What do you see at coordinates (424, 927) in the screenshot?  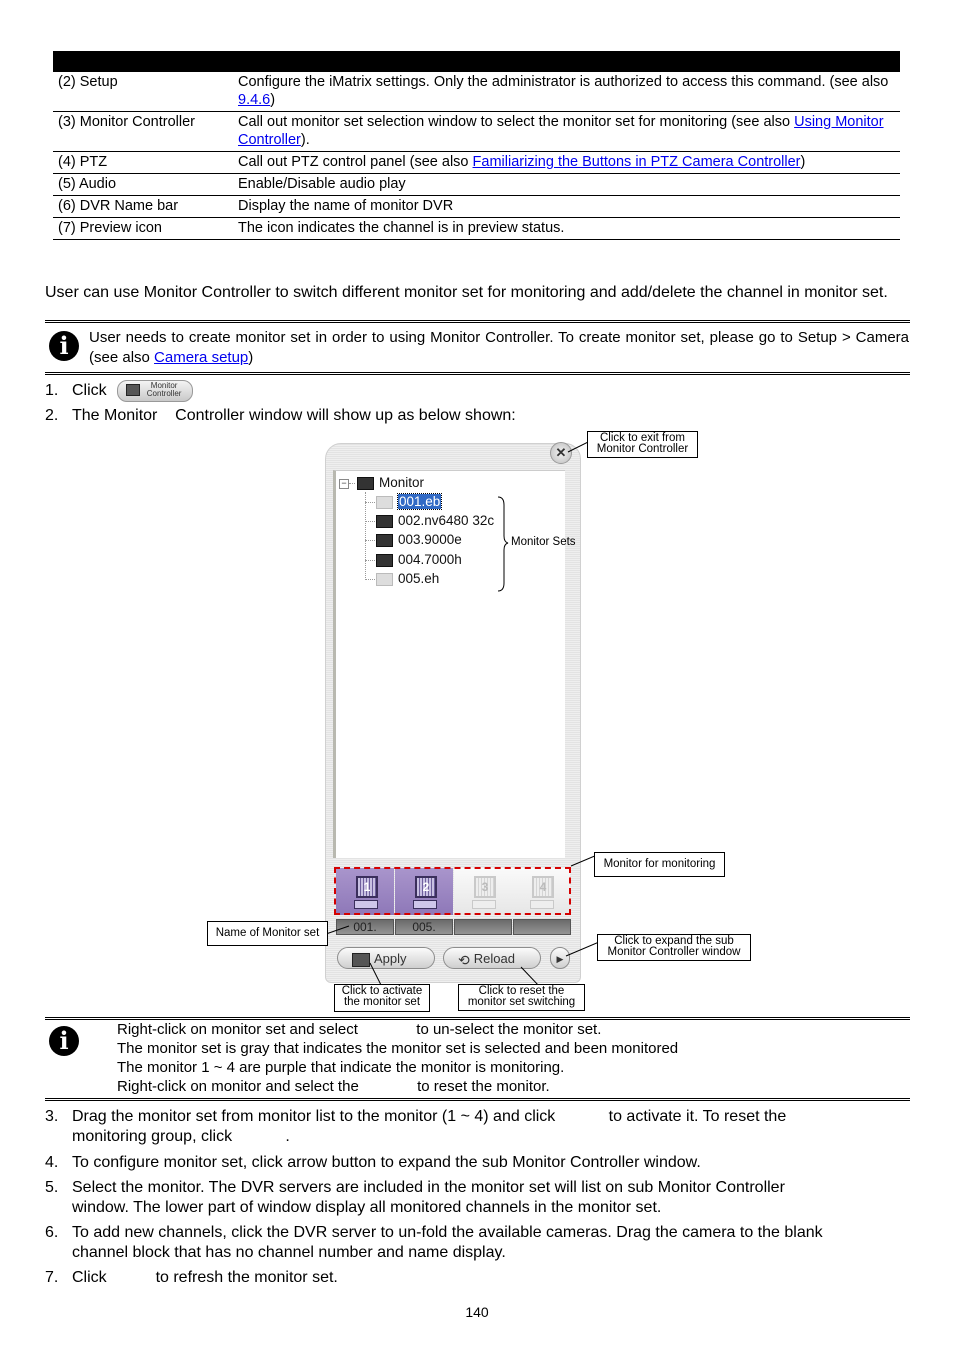 I see `monitor-set-name-2: 005.` at bounding box center [424, 927].